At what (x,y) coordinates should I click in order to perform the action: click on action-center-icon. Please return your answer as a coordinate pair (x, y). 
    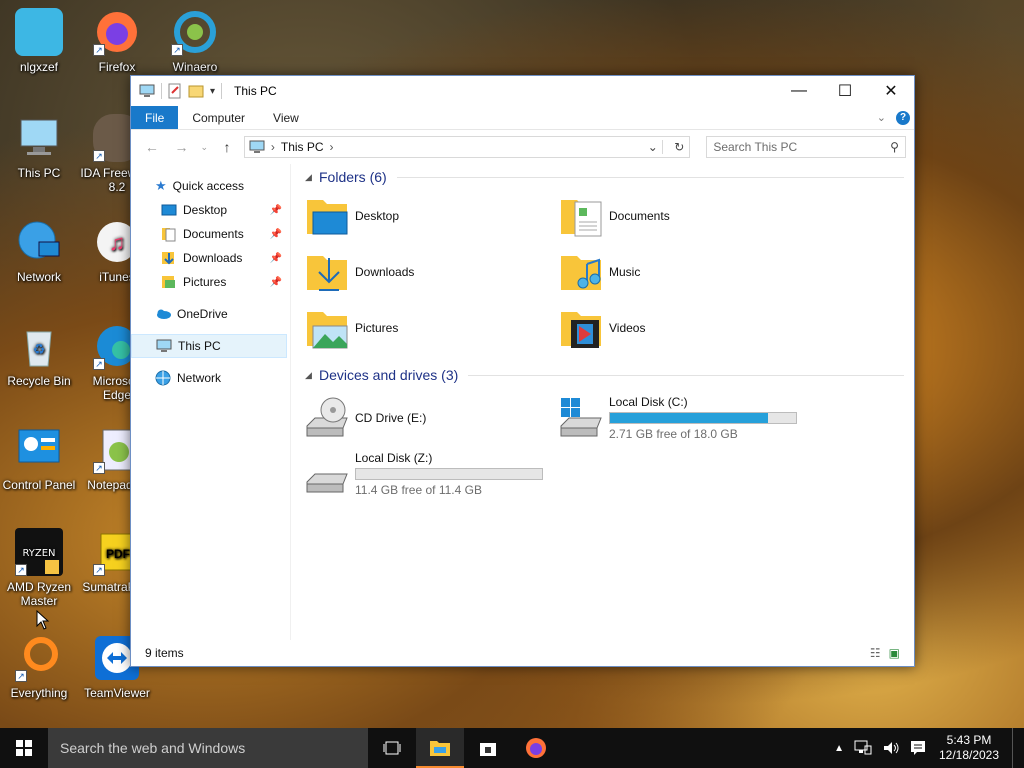
    Looking at the image, I should click on (918, 748).